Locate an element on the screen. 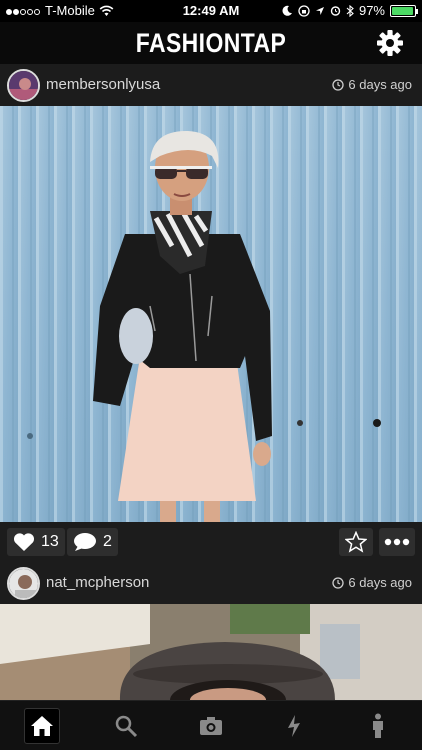 The image size is (422, 750). comment-button: 2 is located at coordinates (92, 542).